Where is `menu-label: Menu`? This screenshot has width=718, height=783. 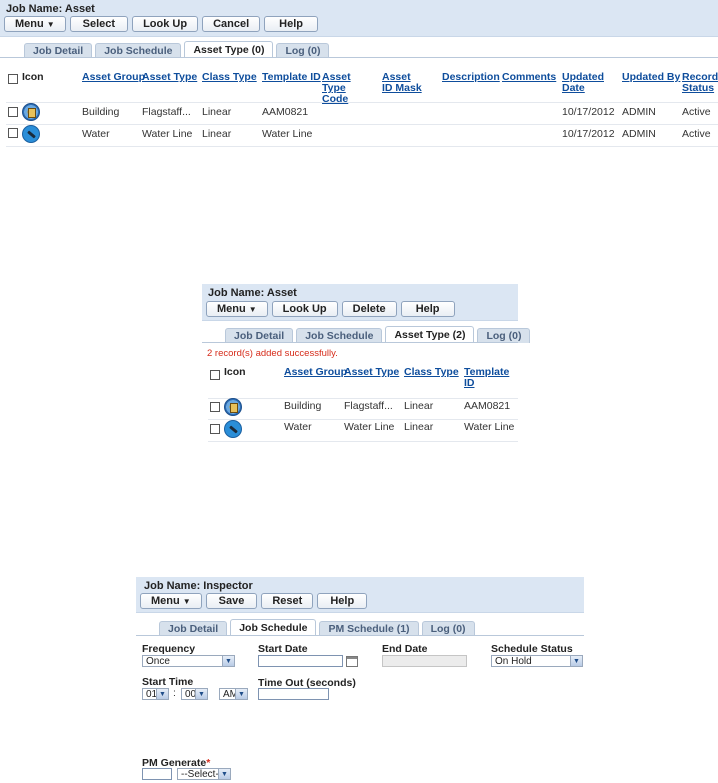 menu-label: Menu is located at coordinates (165, 601).